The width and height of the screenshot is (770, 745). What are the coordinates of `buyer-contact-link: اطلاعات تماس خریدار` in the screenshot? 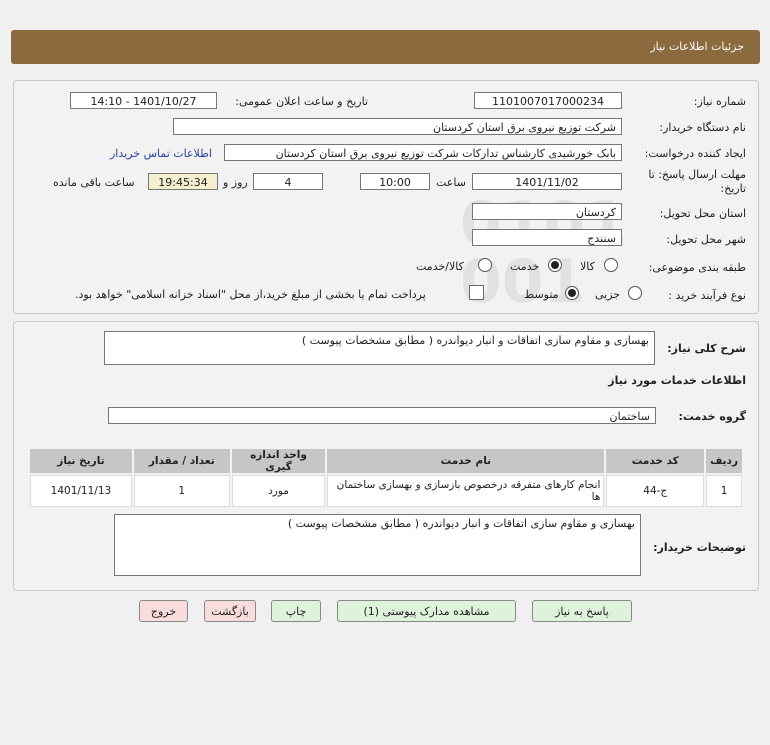 It's located at (161, 153).